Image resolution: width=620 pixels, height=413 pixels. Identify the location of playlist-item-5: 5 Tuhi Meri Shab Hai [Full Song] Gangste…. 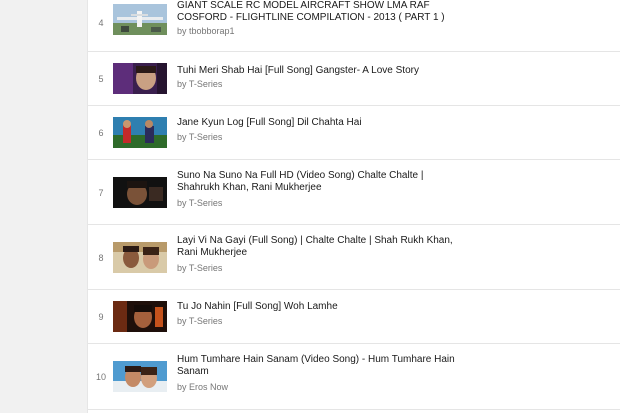
(354, 79).